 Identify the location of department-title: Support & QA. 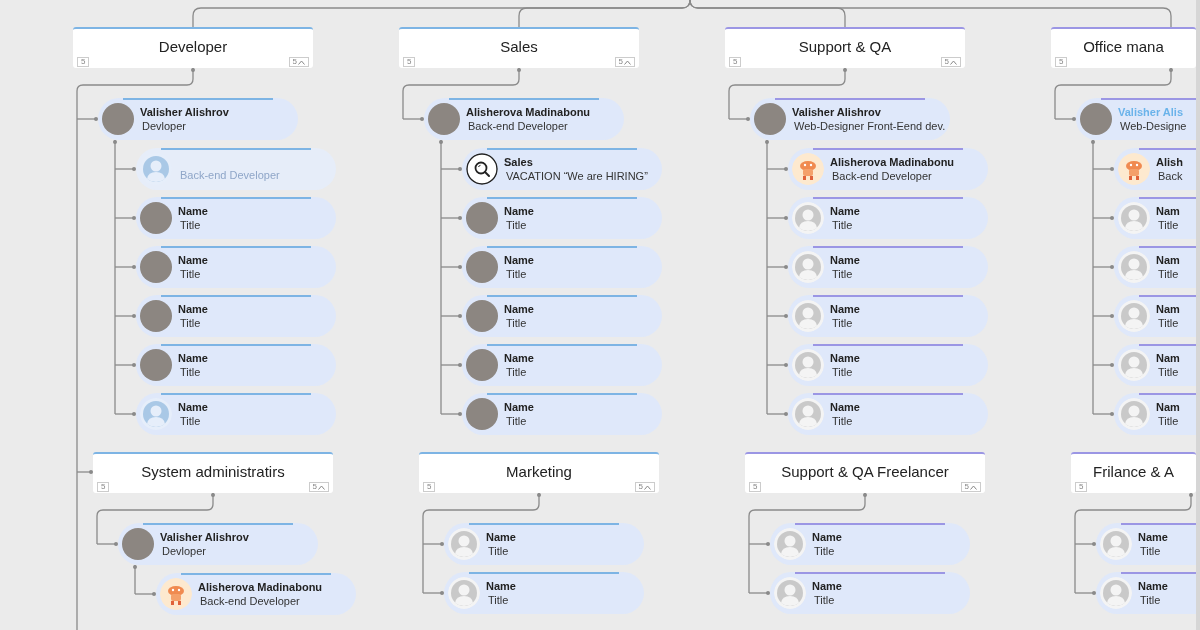
(845, 47).